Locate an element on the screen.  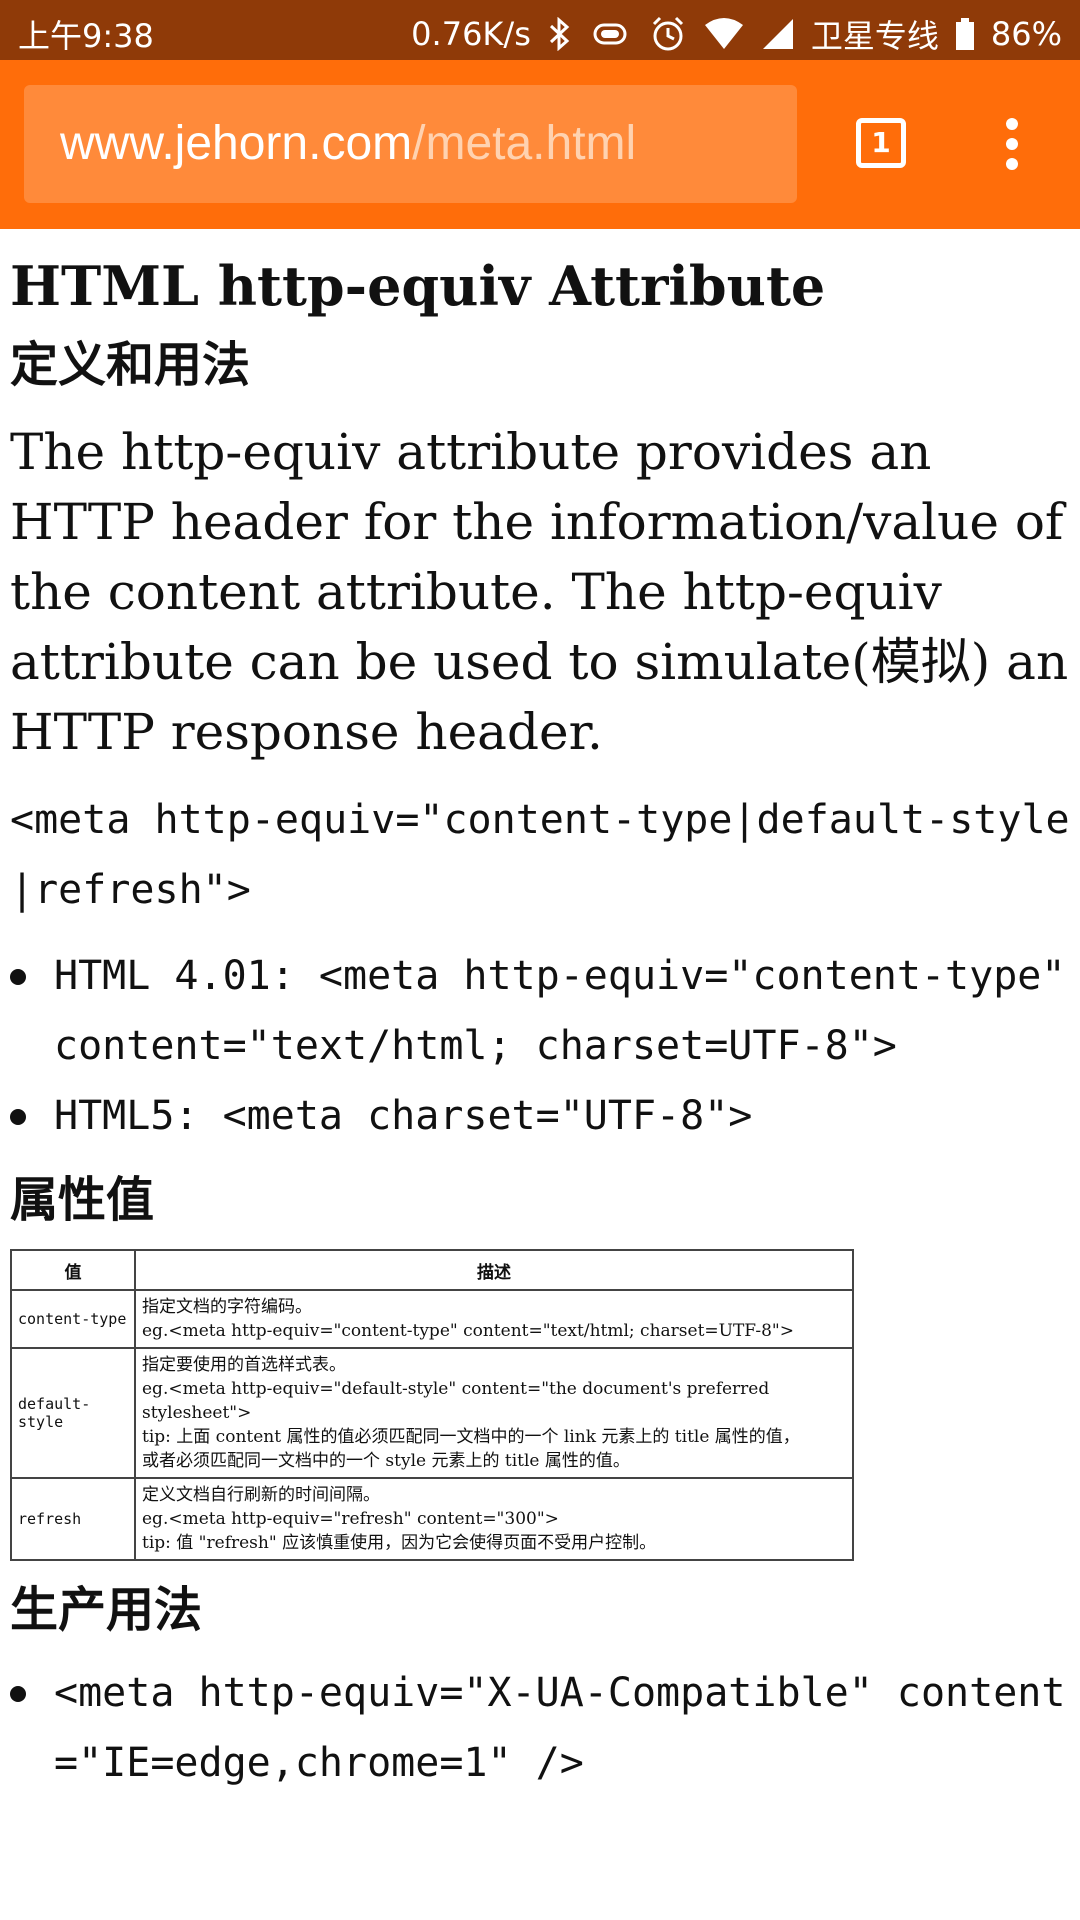
network-speed: 0.76K/s is located at coordinates (471, 34).